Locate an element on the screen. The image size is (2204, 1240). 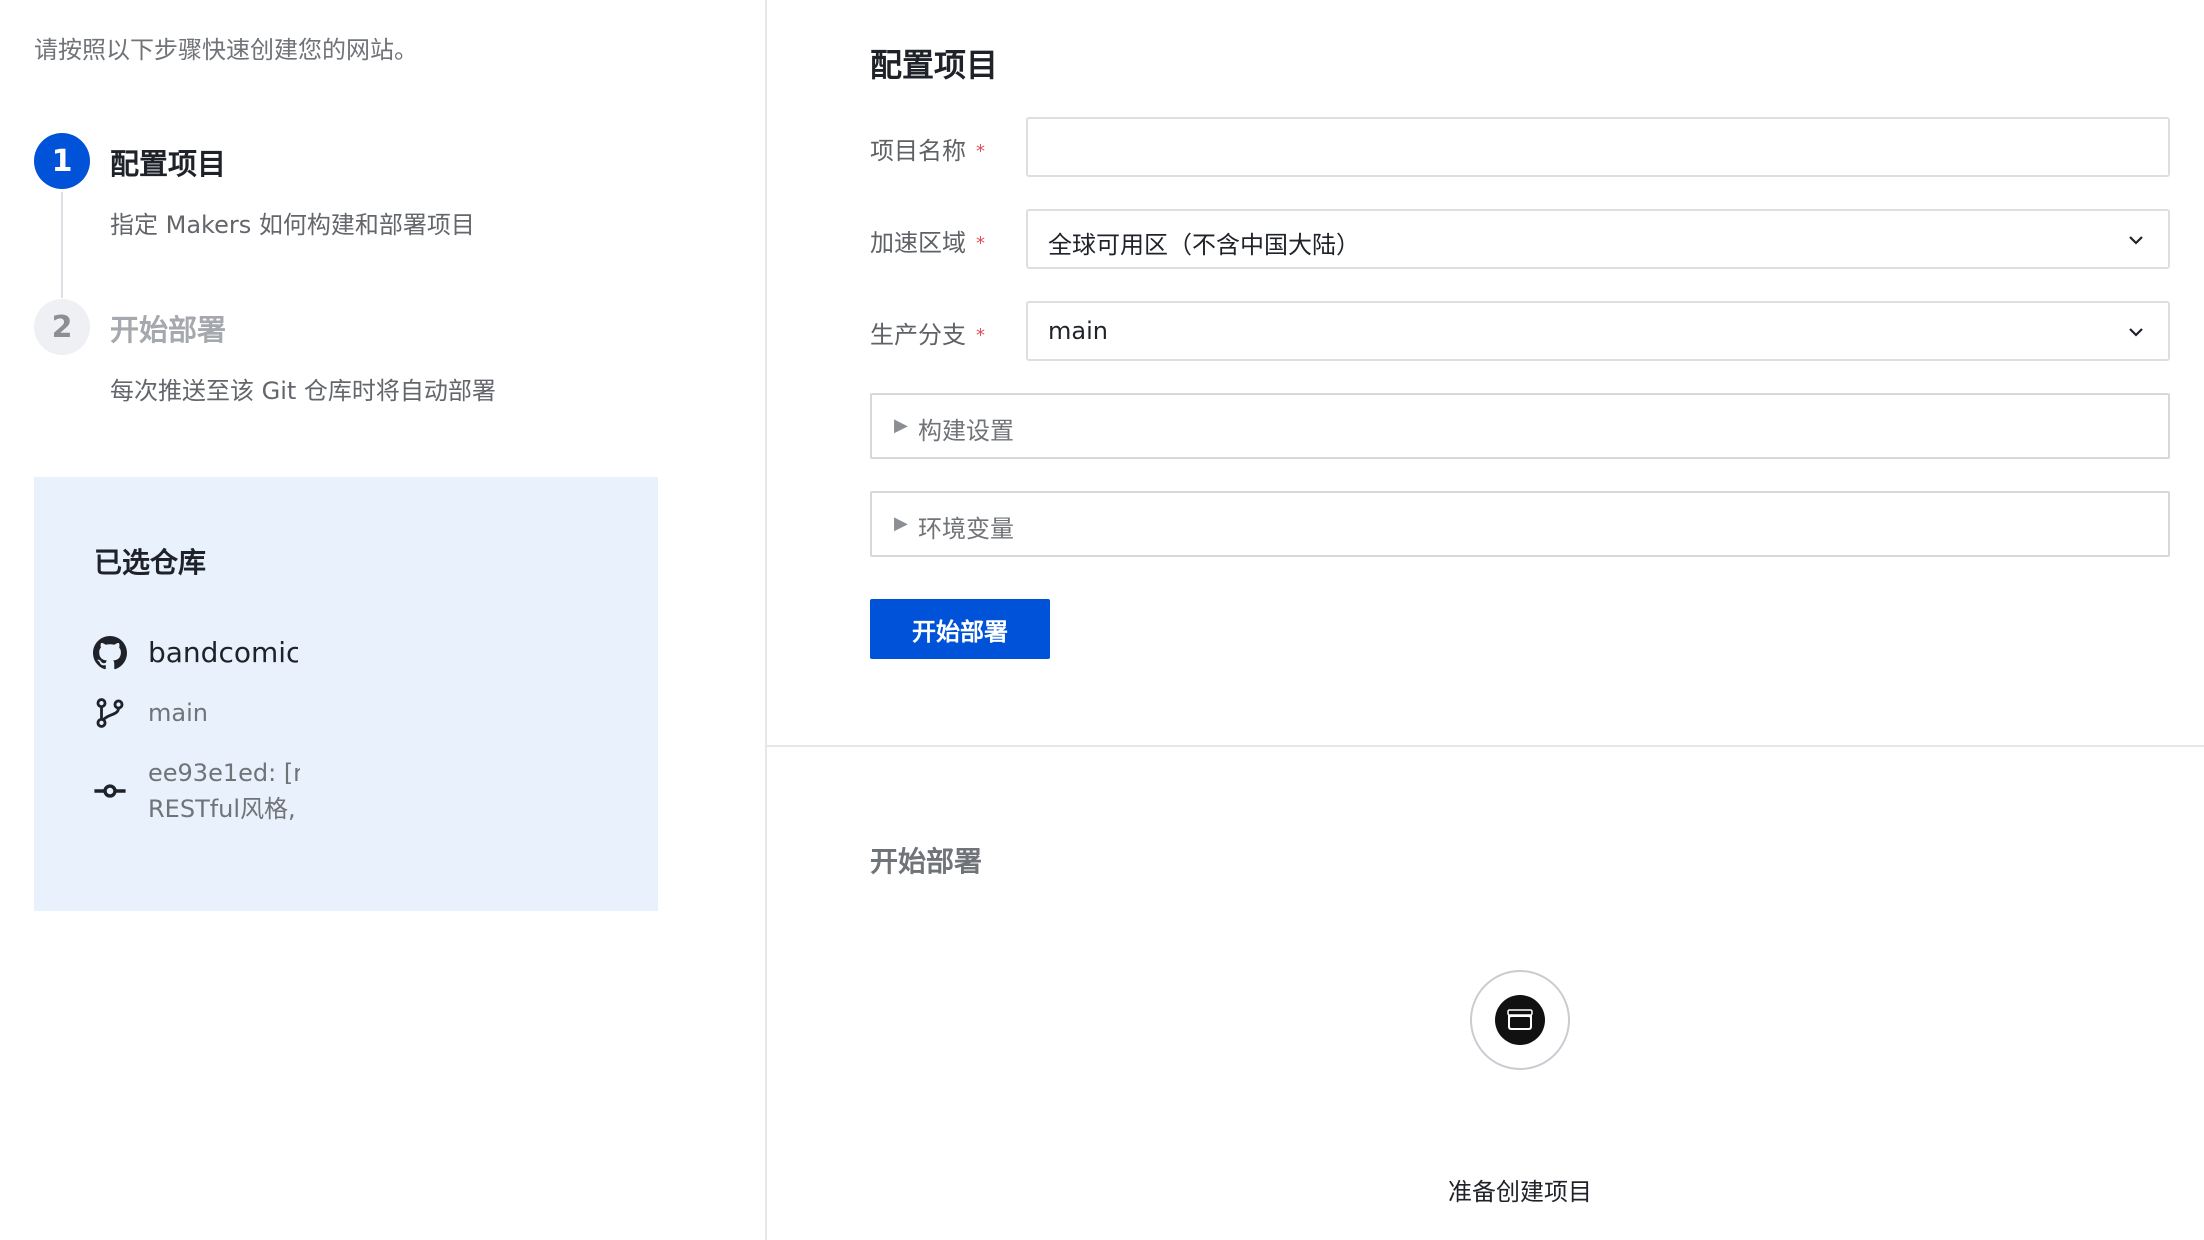
branch-select: main is located at coordinates (1598, 331).